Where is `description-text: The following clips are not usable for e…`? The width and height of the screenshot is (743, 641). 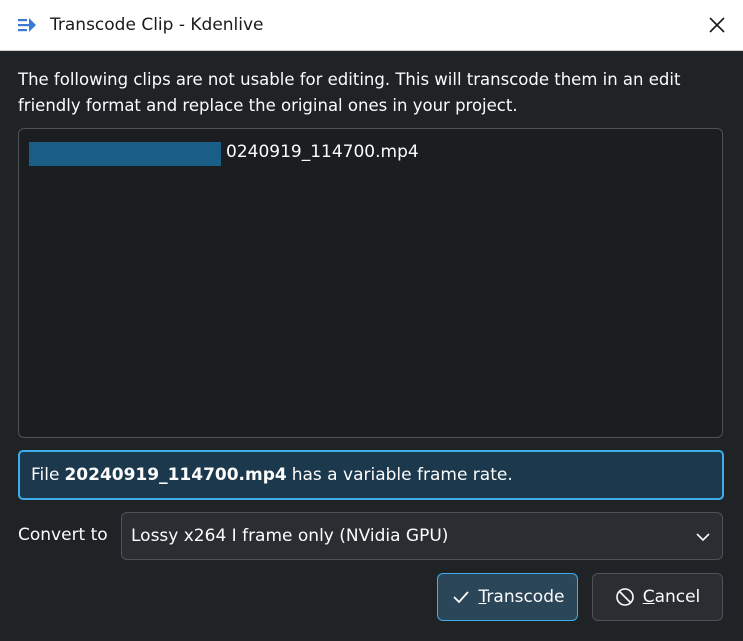
description-text: The following clips are not usable for e… is located at coordinates (349, 92).